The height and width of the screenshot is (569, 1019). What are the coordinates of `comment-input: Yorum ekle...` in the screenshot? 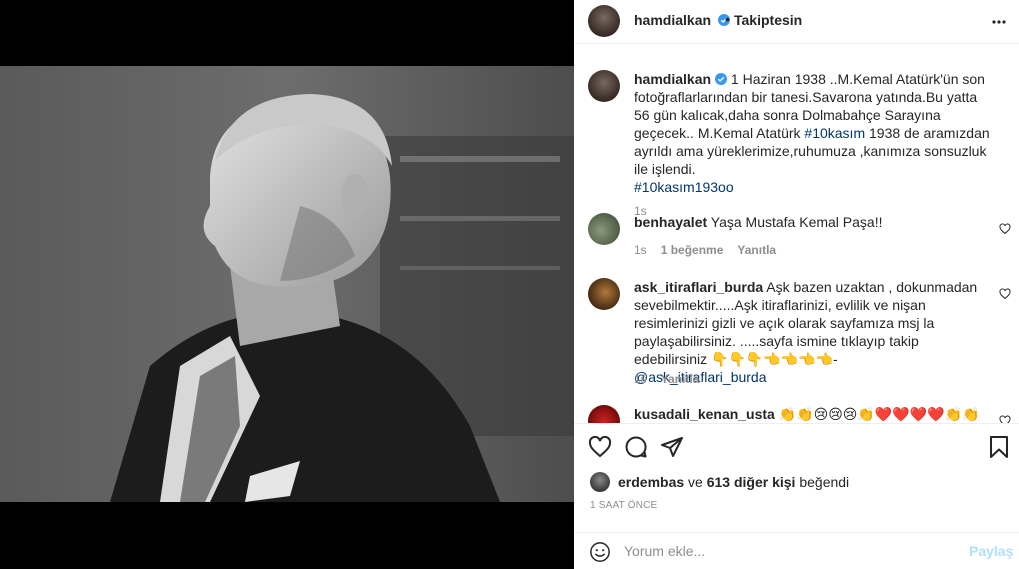 It's located at (664, 551).